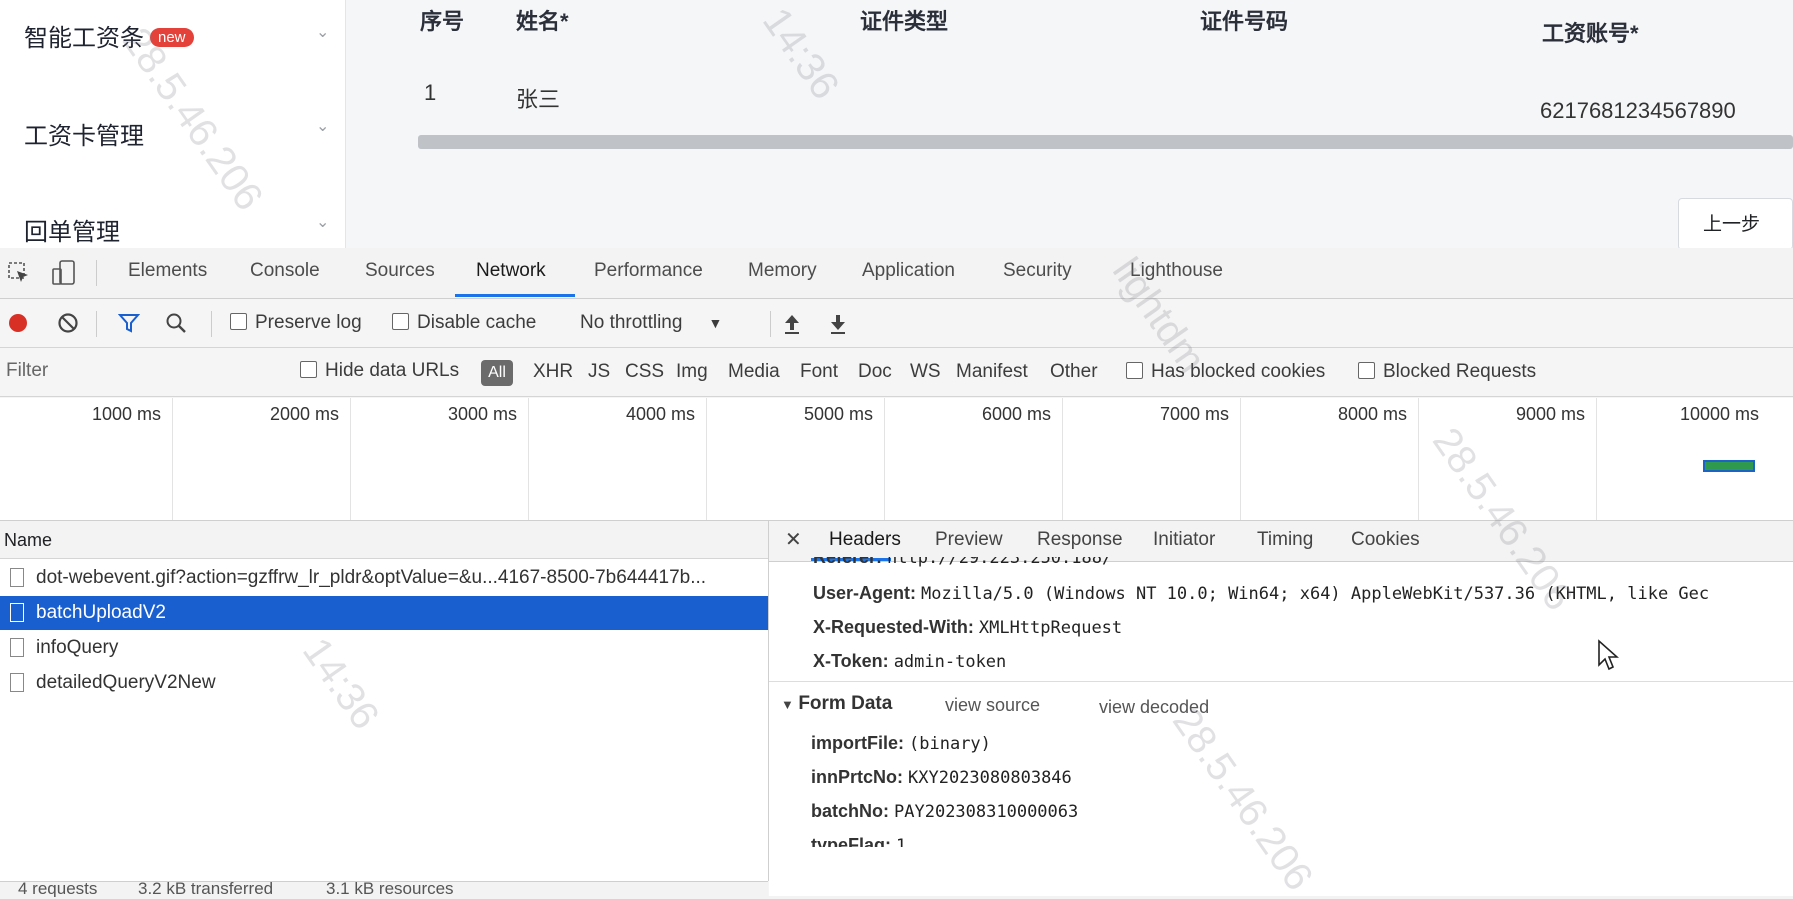  I want to click on form-field-inn-prtc-no: innPrtcNo: KXY2023080803846, so click(941, 777).